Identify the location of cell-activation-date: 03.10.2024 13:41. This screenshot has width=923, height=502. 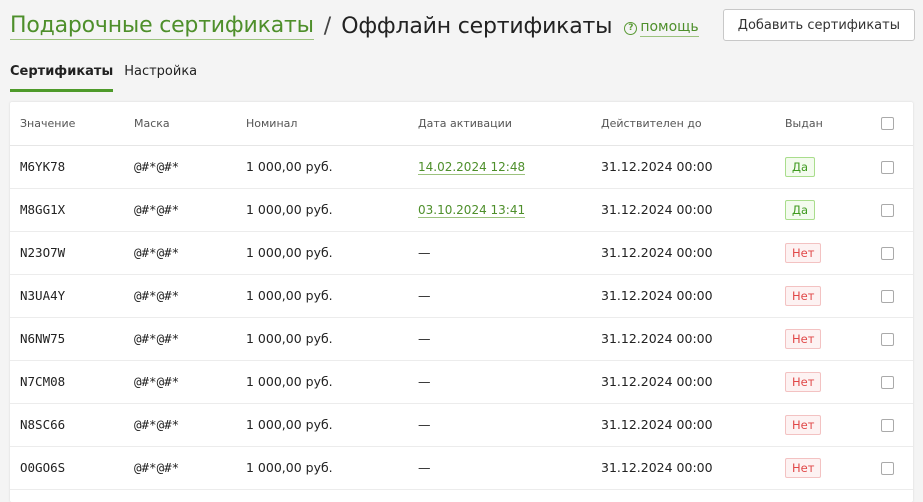
(499, 210).